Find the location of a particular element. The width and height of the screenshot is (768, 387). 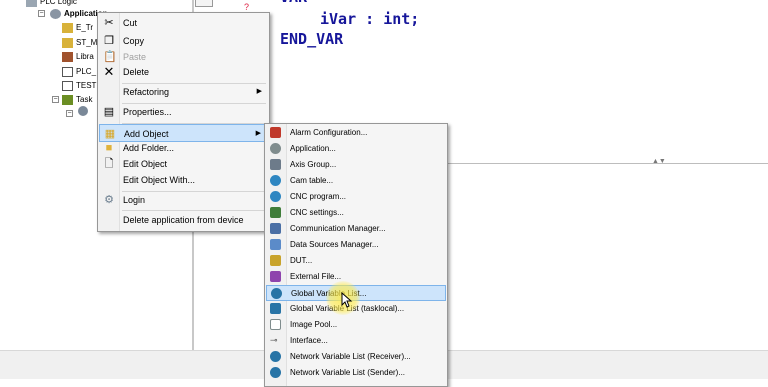

tree-item-st-m: ST_M is located at coordinates (79, 42).